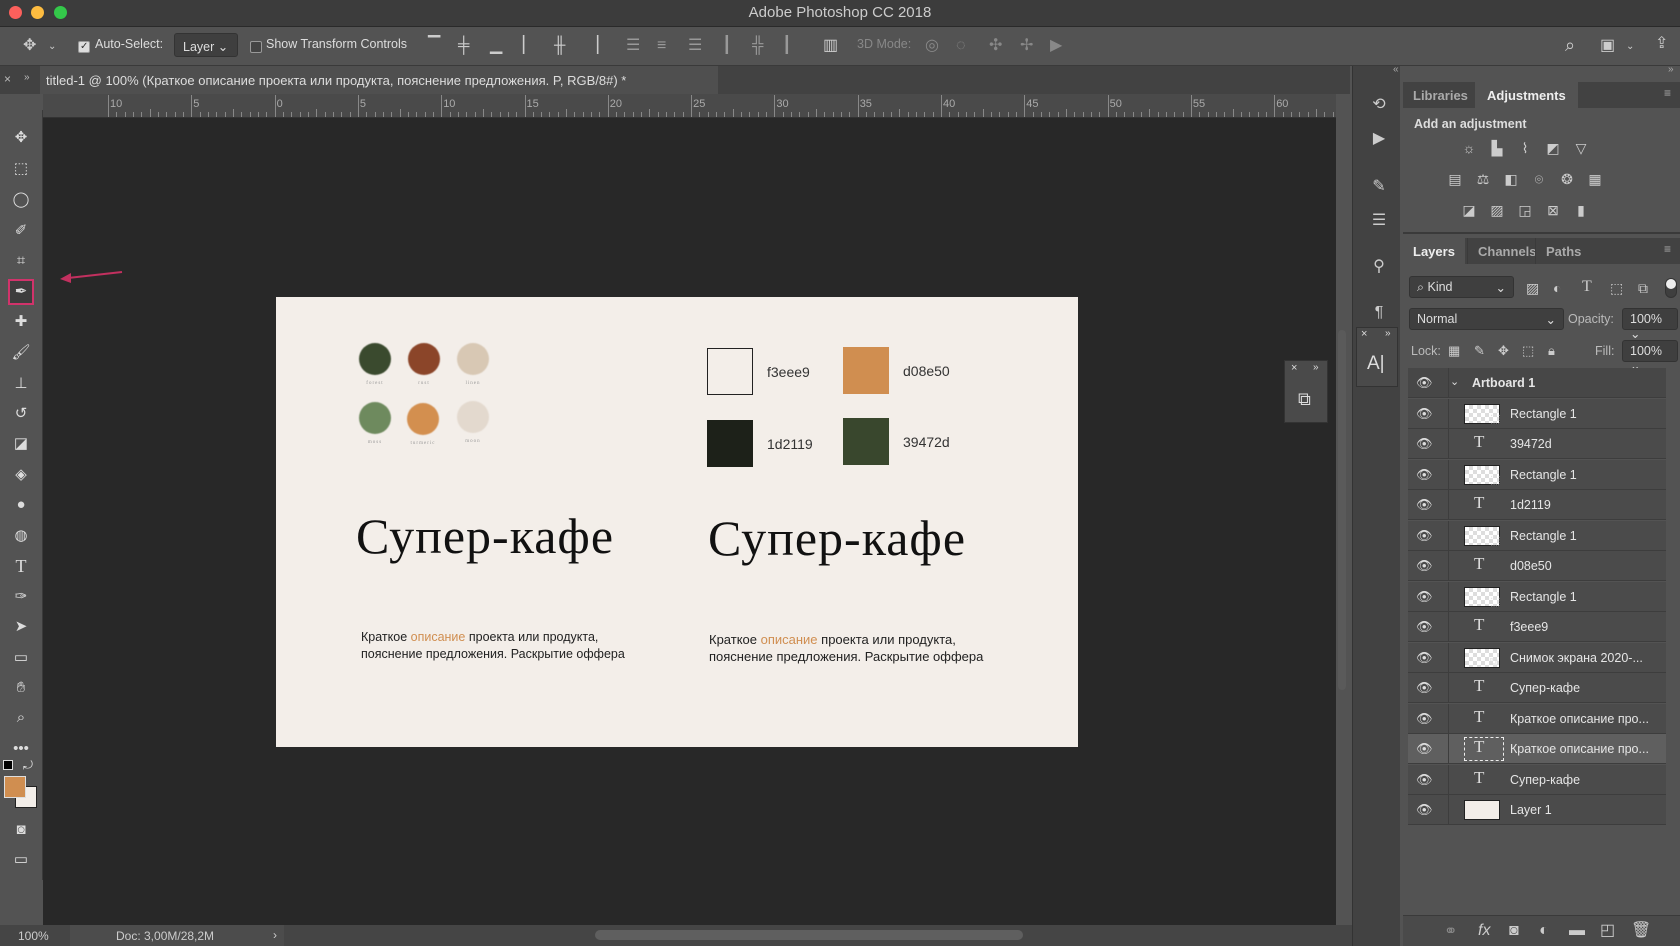 The image size is (1680, 946). I want to click on distribute-right-icon: ┃, so click(787, 46).